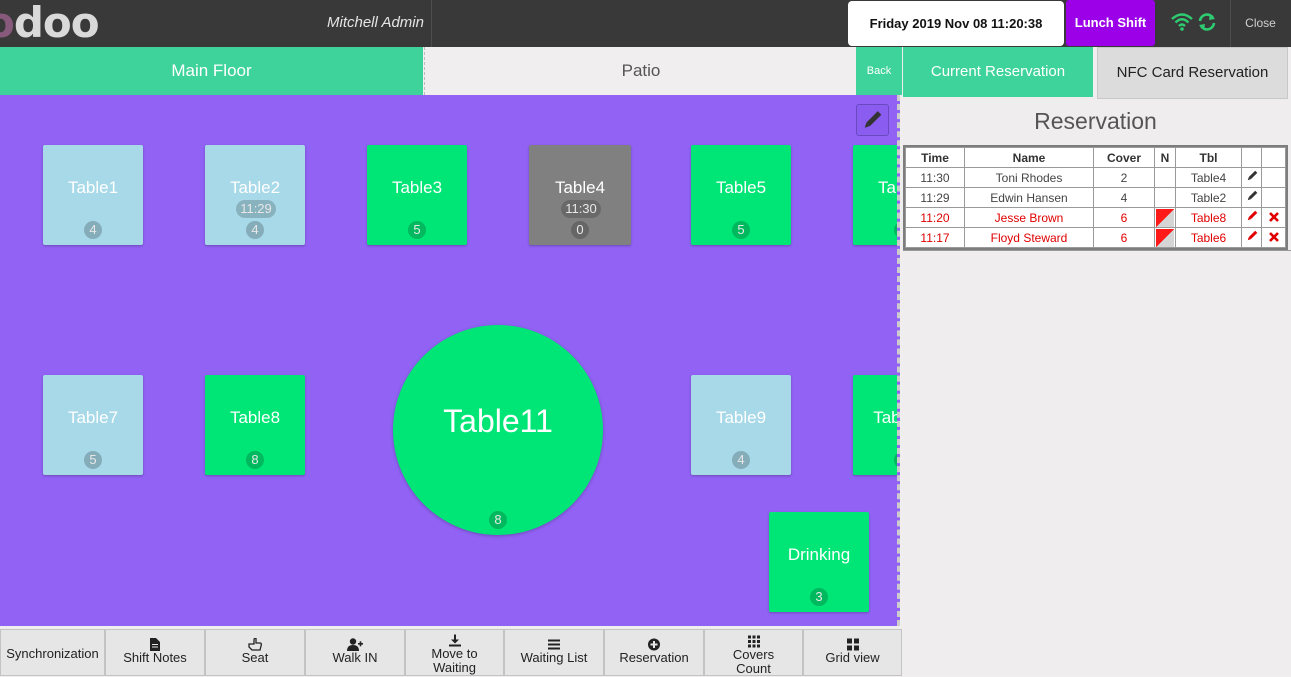  What do you see at coordinates (753, 661) in the screenshot?
I see `button-label: Covers Count` at bounding box center [753, 661].